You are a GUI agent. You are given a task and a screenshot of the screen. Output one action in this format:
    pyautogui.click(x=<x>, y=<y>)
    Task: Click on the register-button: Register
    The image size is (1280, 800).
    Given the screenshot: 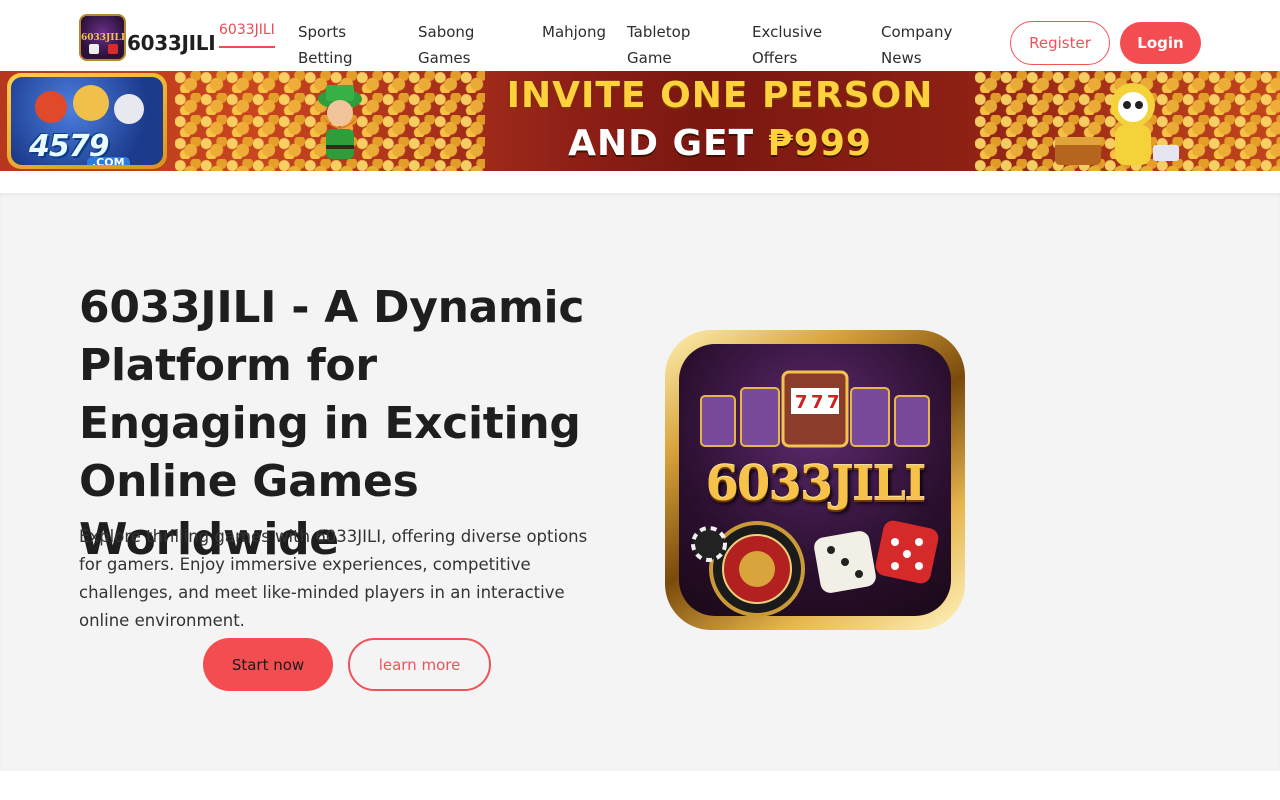 What is the action you would take?
    pyautogui.click(x=1060, y=43)
    